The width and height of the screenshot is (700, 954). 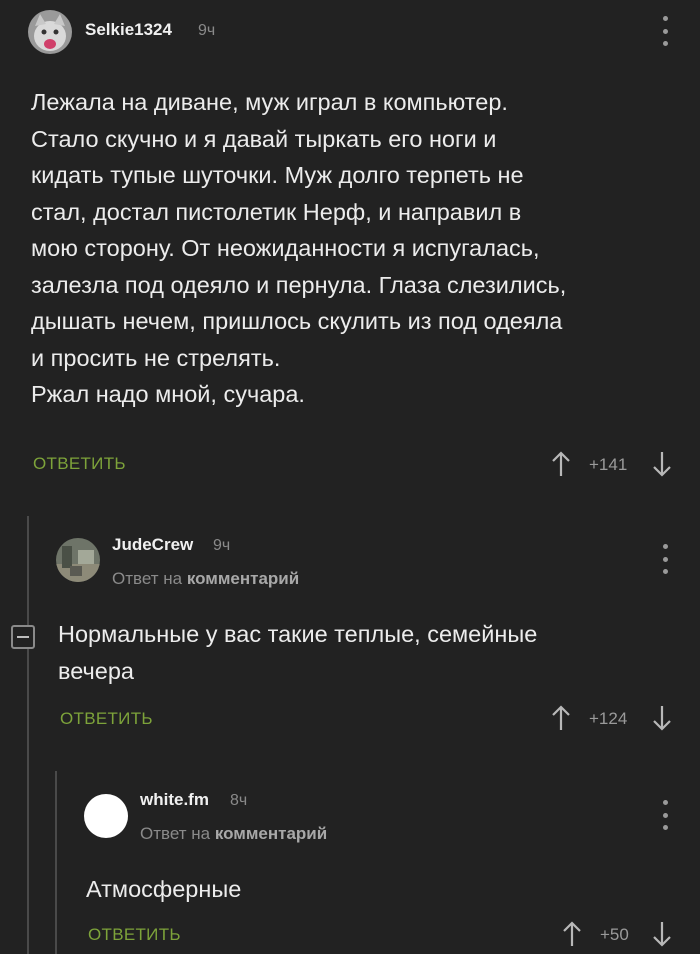 What do you see at coordinates (128, 30) in the screenshot?
I see `username: Selkie1324` at bounding box center [128, 30].